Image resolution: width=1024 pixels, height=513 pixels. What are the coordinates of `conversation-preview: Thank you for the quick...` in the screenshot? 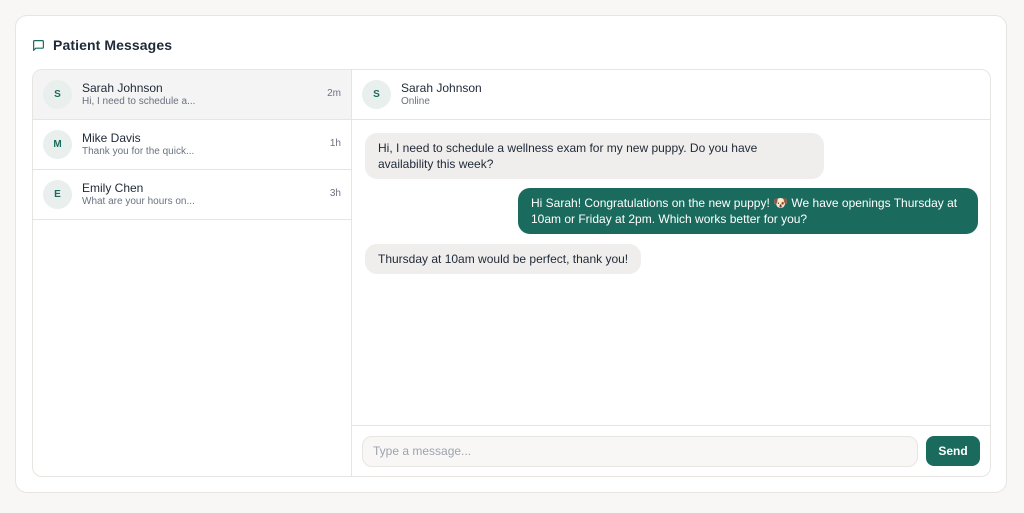 It's located at (138, 151).